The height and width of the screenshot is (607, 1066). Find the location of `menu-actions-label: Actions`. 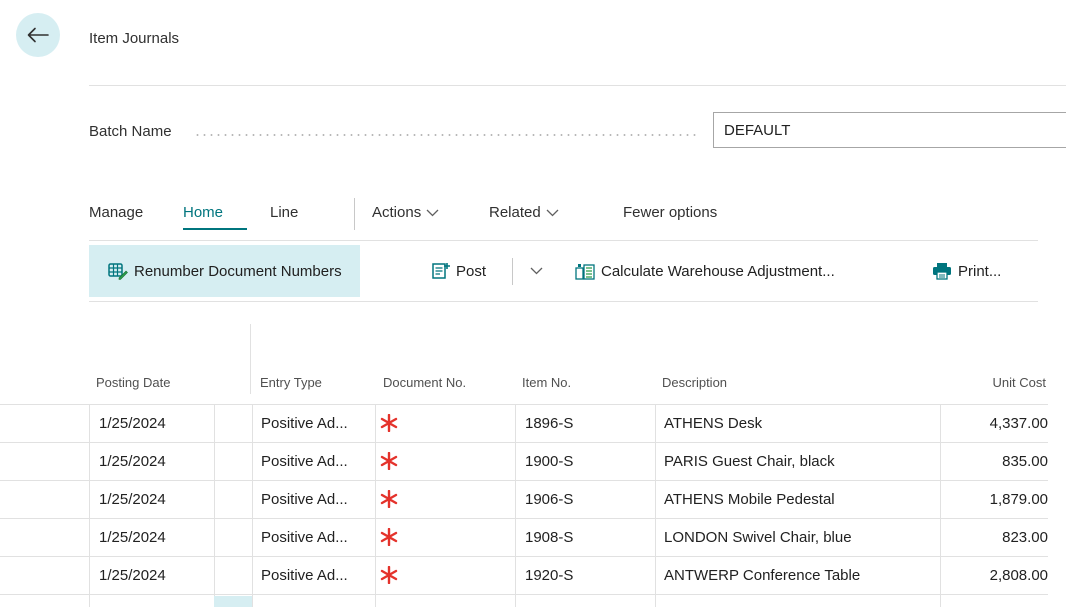

menu-actions-label: Actions is located at coordinates (397, 212).